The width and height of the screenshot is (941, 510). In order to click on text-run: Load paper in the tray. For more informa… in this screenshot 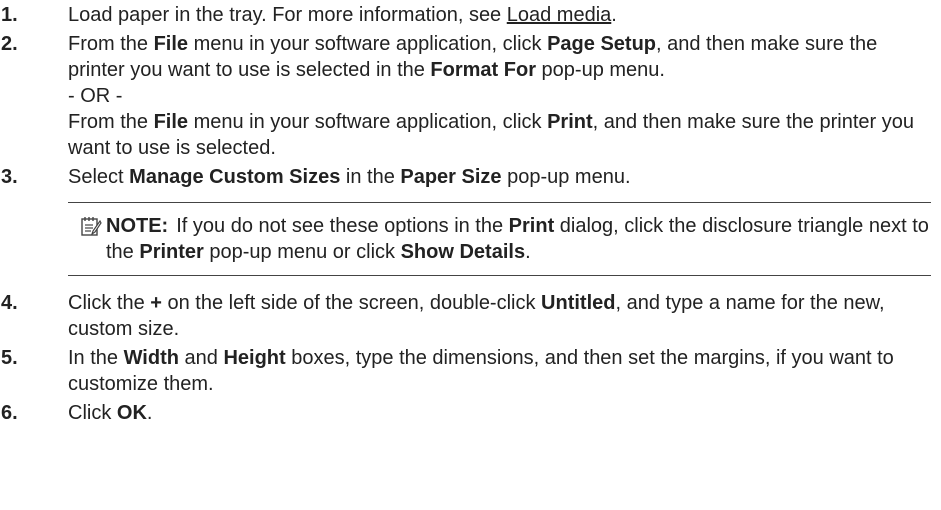, I will do `click(287, 15)`.